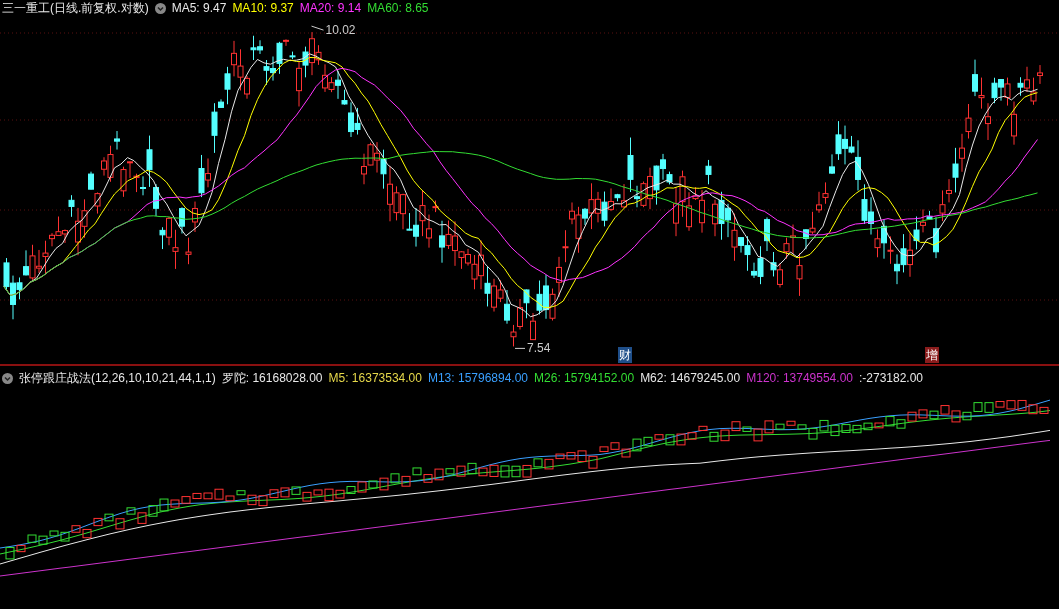 The width and height of the screenshot is (1059, 609). What do you see at coordinates (478, 378) in the screenshot?
I see `legend-value: M13: 15796894.00` at bounding box center [478, 378].